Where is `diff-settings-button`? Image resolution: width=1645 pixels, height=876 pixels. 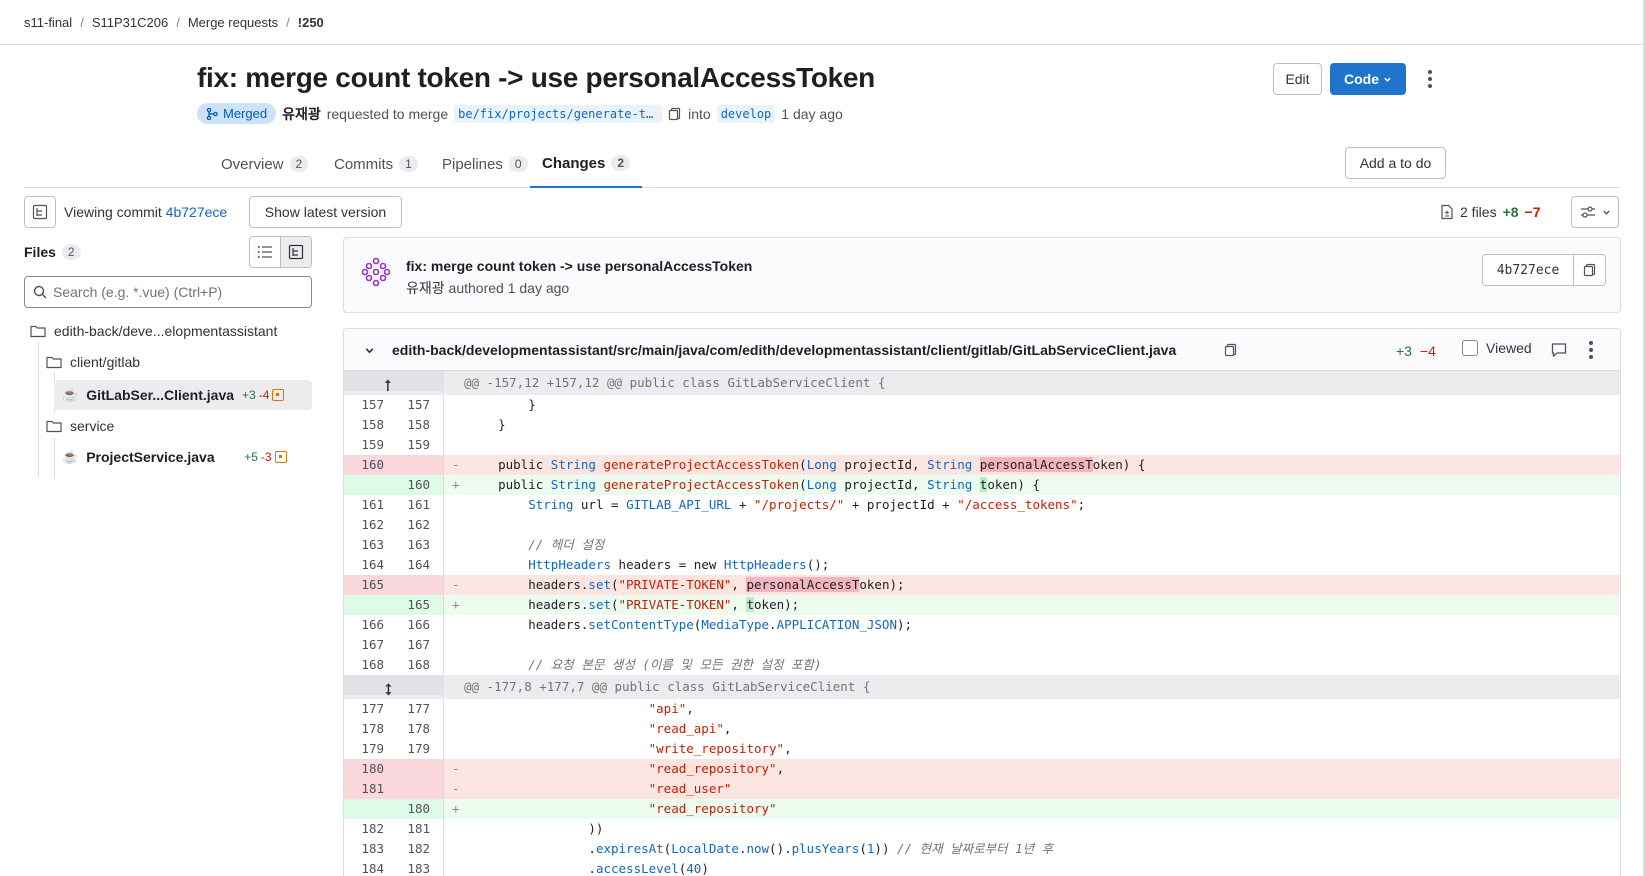 diff-settings-button is located at coordinates (1595, 212).